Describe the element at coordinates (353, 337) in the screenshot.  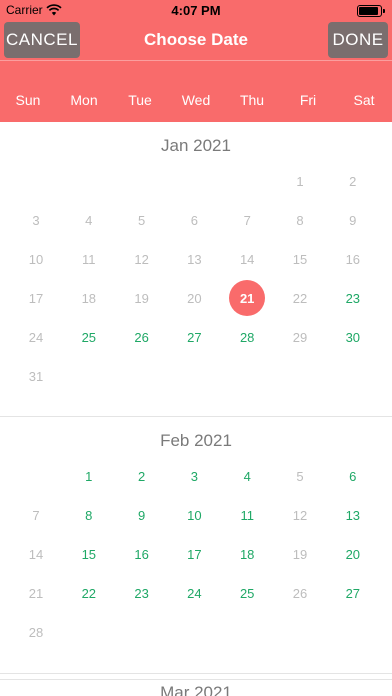
I see `day-cell: 30` at that location.